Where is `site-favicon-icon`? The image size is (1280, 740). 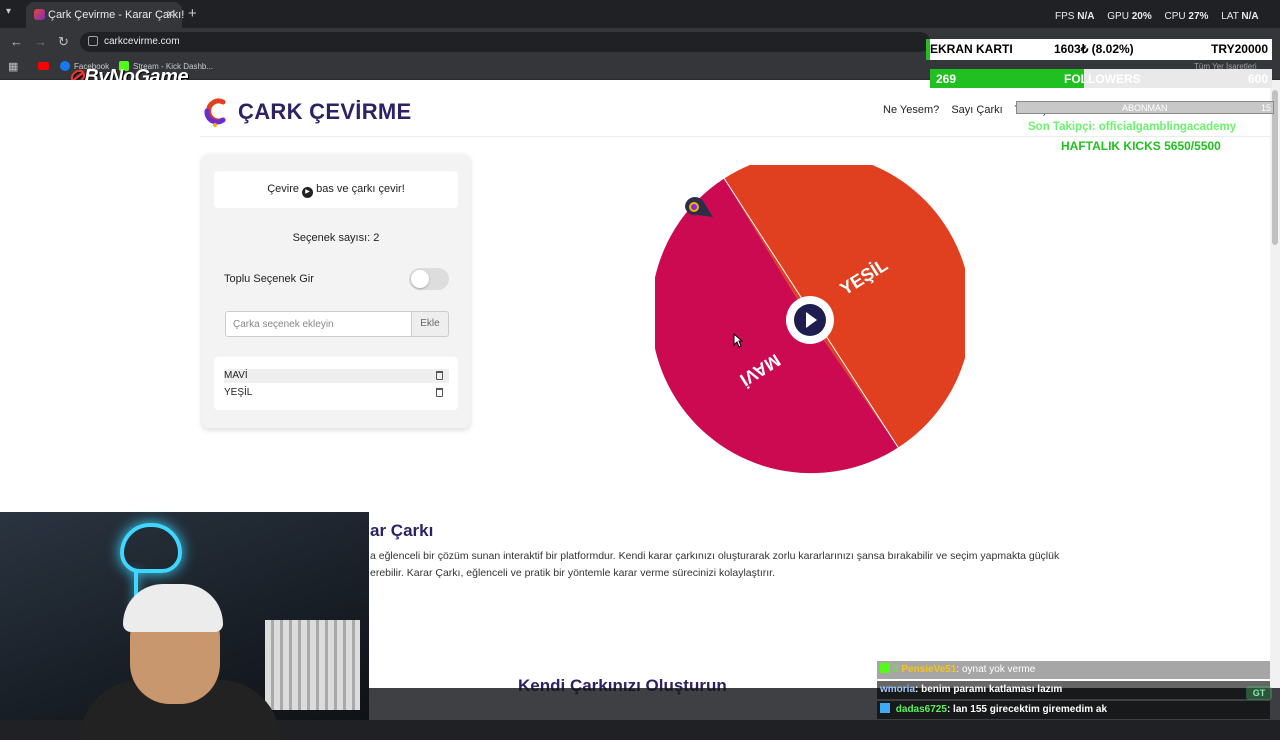
site-favicon-icon is located at coordinates (39, 14).